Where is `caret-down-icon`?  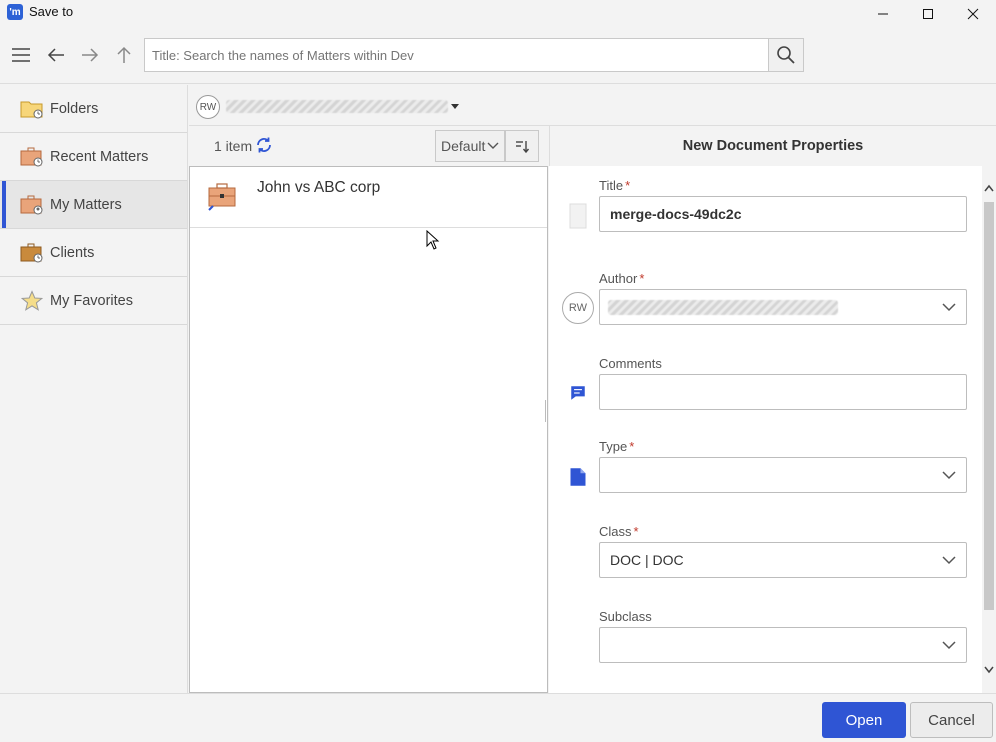
caret-down-icon is located at coordinates (455, 106).